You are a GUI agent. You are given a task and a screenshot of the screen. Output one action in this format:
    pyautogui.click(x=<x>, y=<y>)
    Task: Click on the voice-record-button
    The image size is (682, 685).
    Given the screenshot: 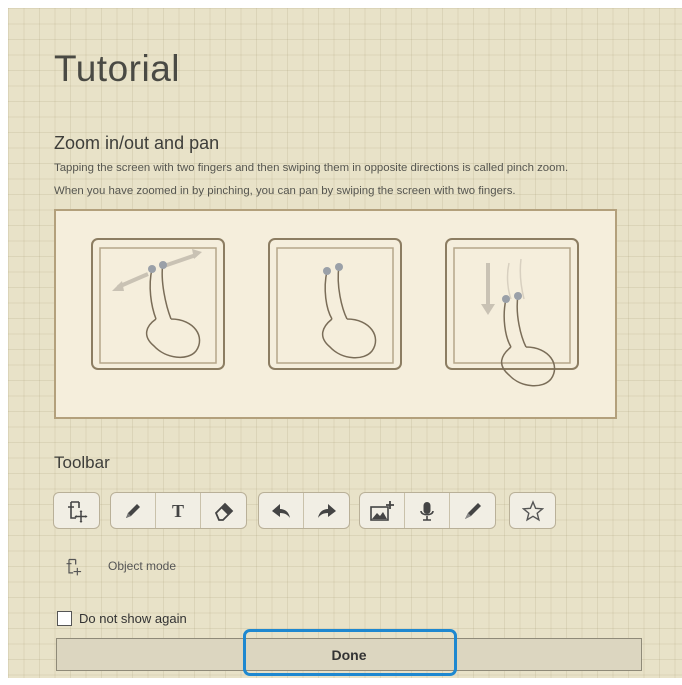 What is the action you would take?
    pyautogui.click(x=427, y=510)
    